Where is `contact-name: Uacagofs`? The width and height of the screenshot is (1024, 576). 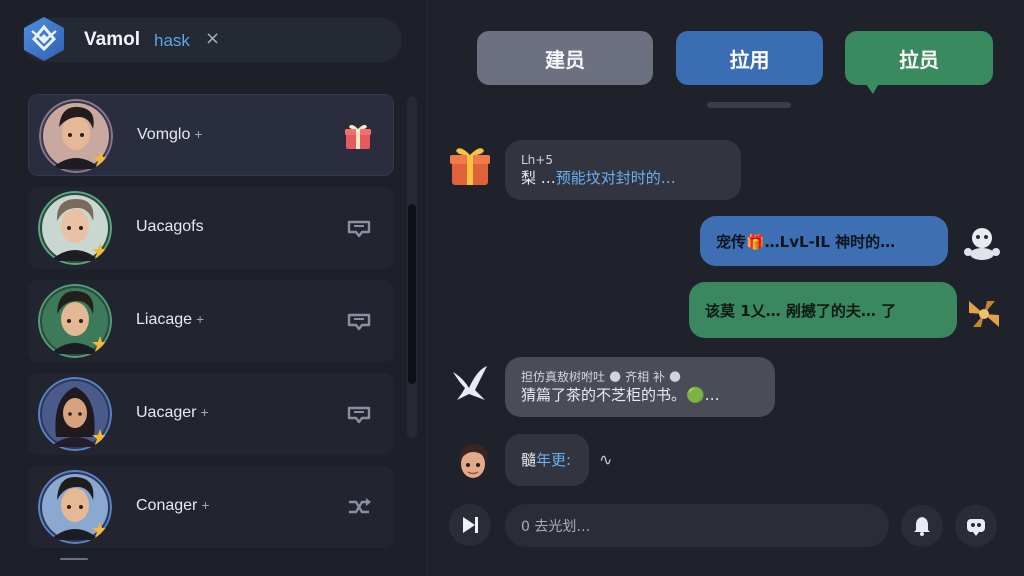
contact-name: Uacagofs is located at coordinates (170, 226).